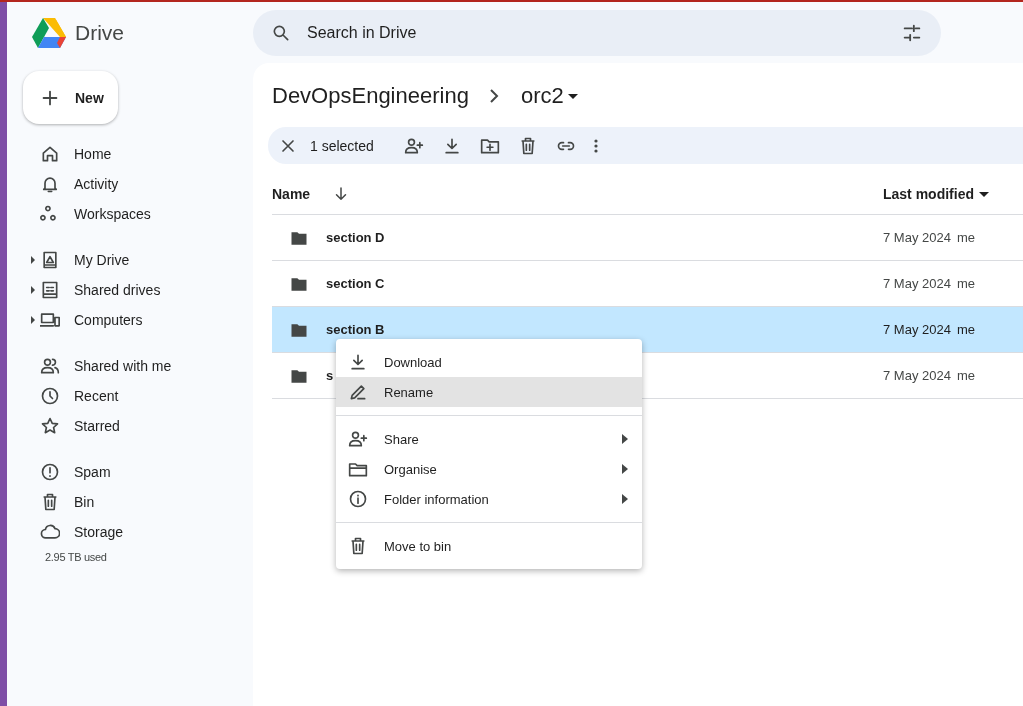  What do you see at coordinates (130, 184) in the screenshot?
I see `sidebar-item: Activity` at bounding box center [130, 184].